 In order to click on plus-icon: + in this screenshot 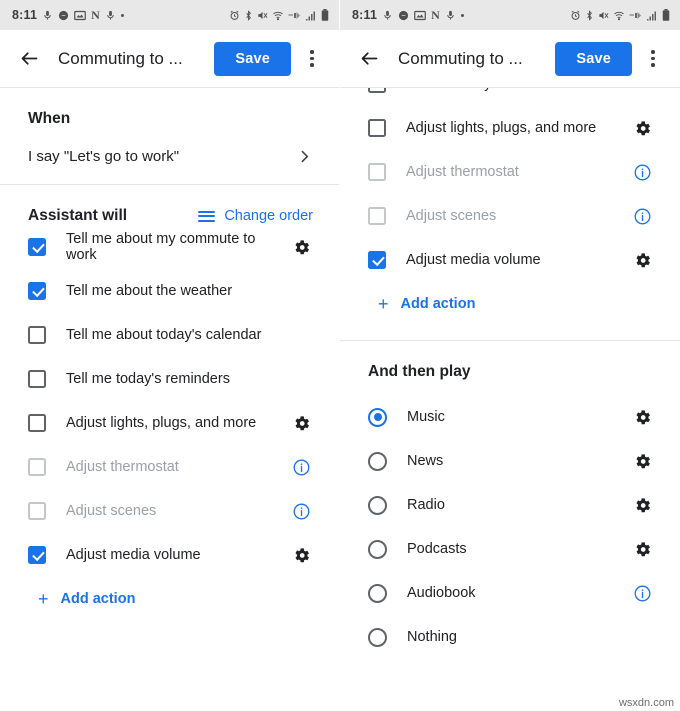, I will do `click(383, 304)`.